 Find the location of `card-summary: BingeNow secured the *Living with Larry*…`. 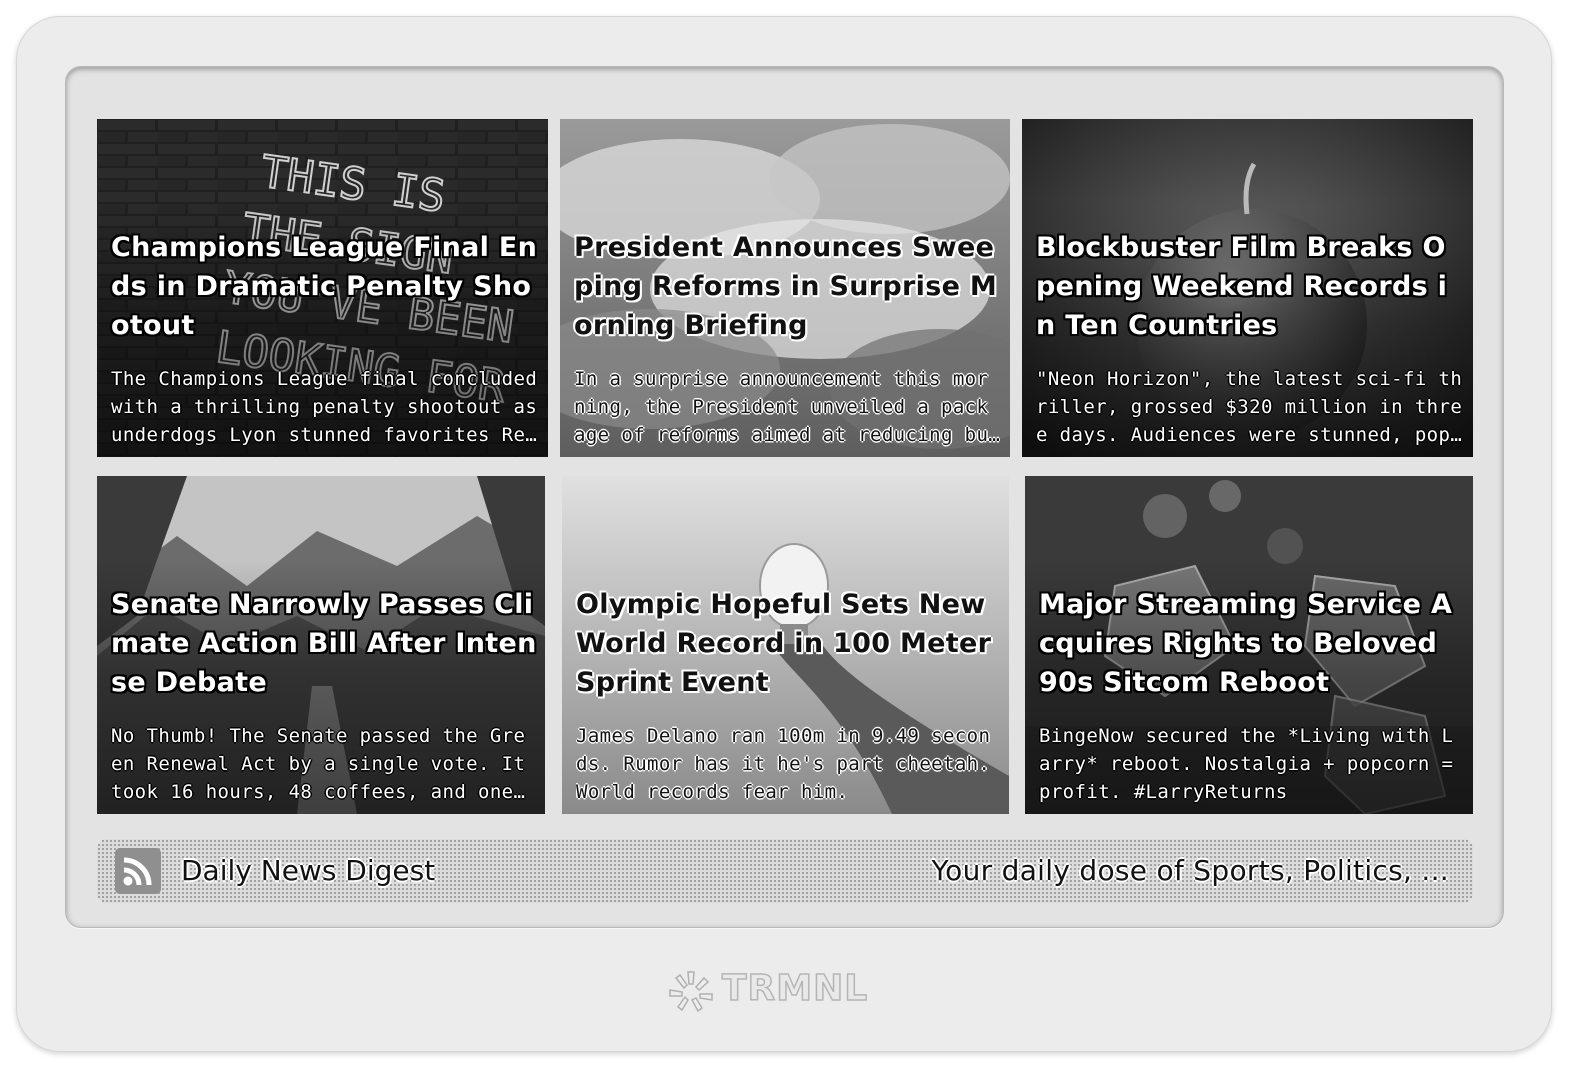

card-summary: BingeNow secured the *Living with Larry*… is located at coordinates (1246, 764).